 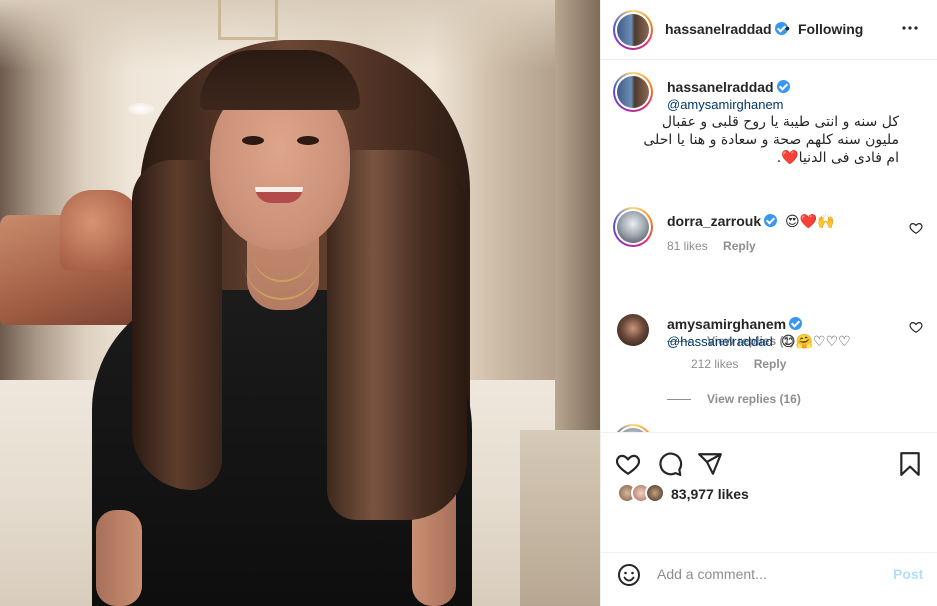 What do you see at coordinates (670, 464) in the screenshot?
I see `comment-icon` at bounding box center [670, 464].